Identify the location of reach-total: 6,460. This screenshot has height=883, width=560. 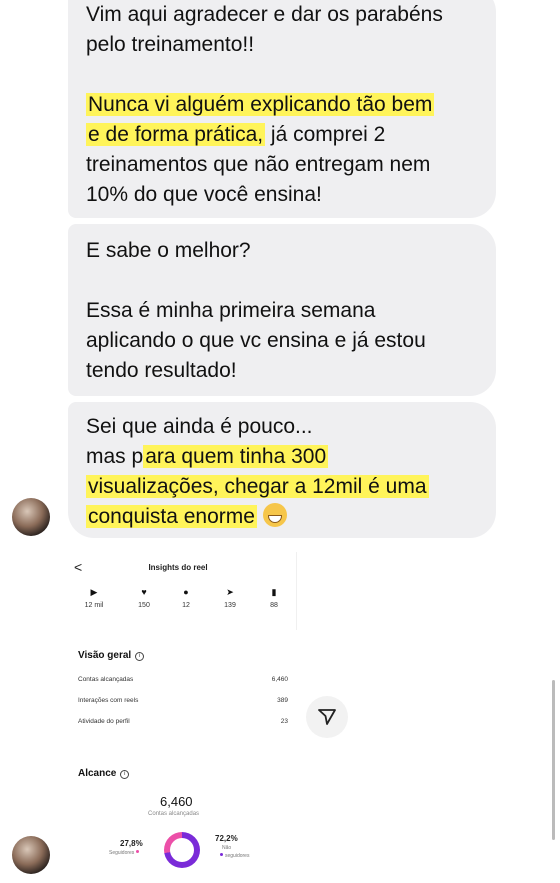
(176, 801).